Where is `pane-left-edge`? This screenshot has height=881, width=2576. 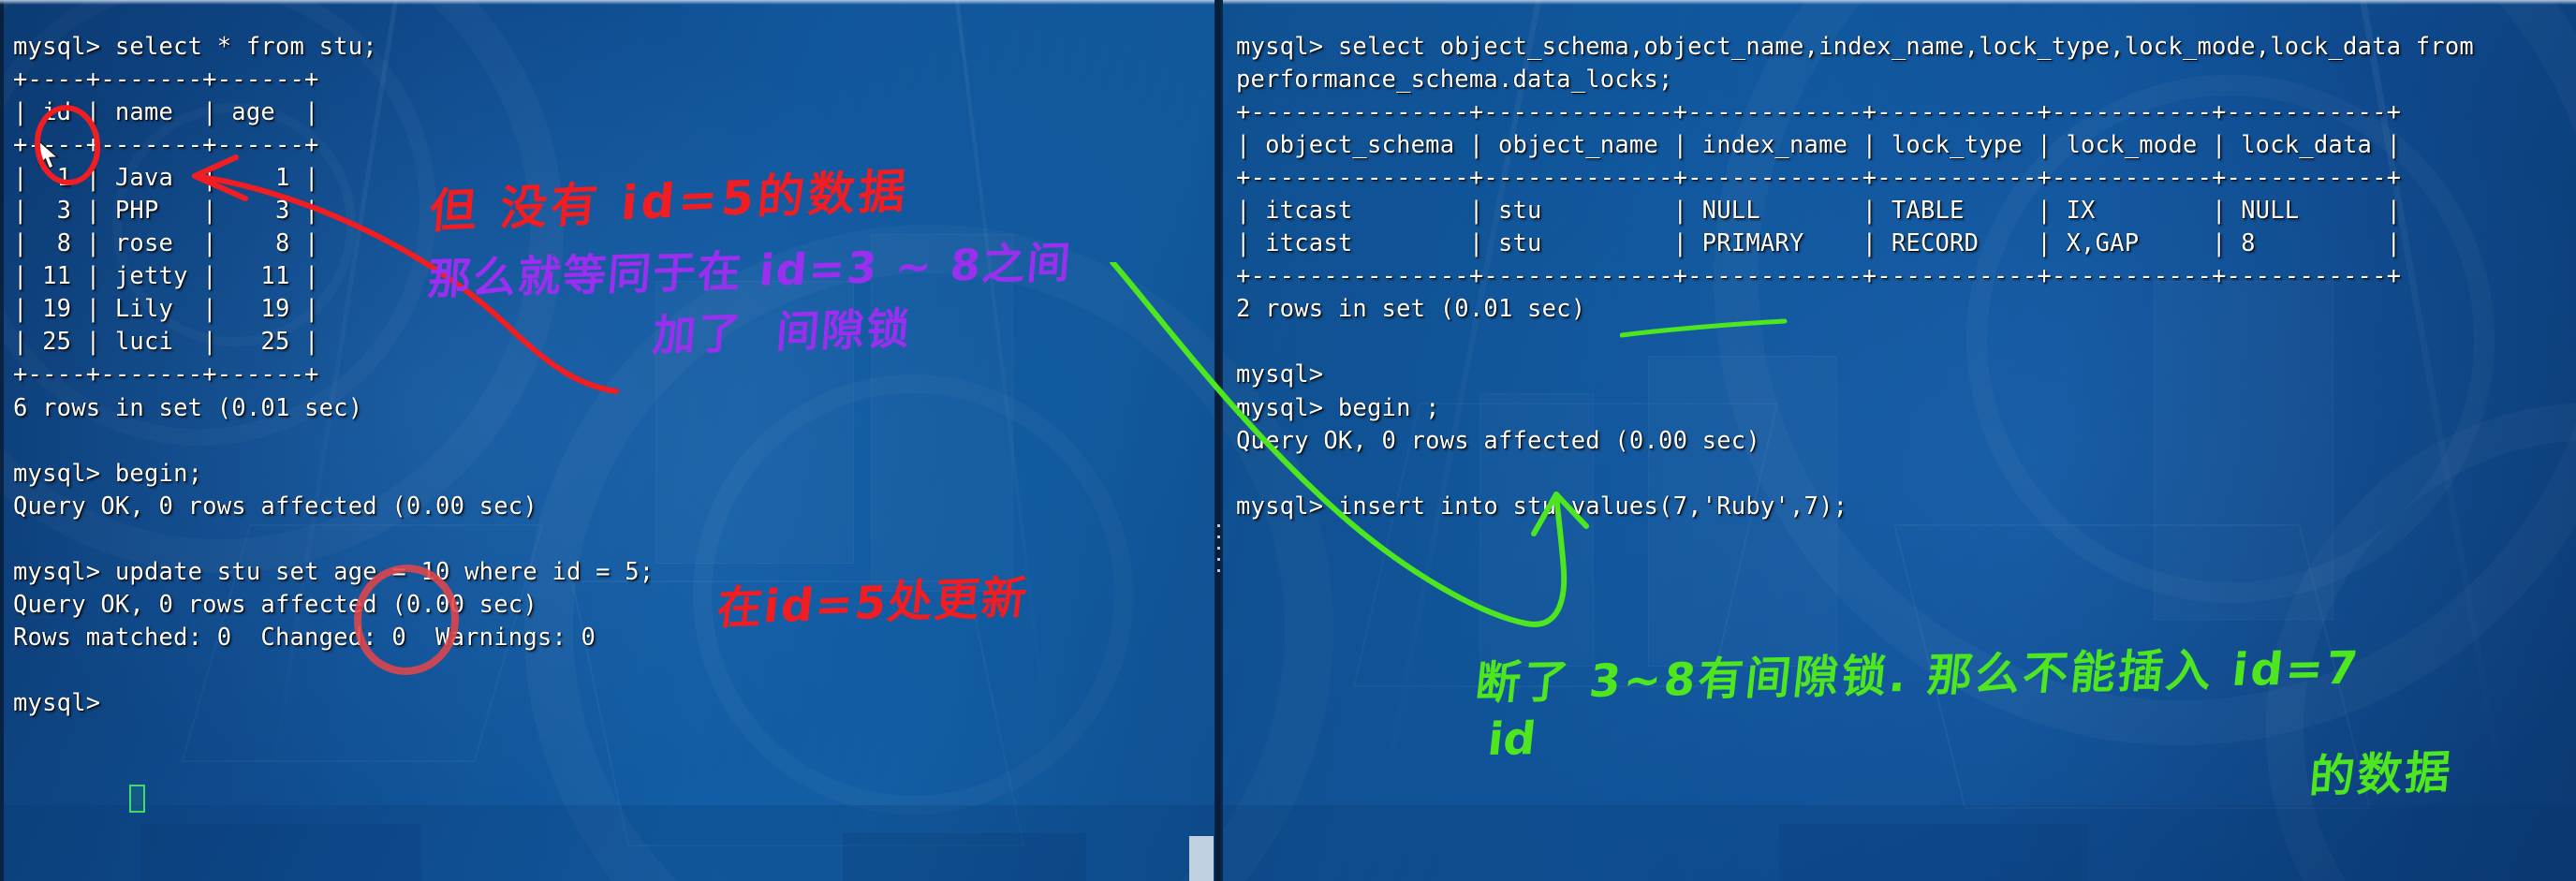
pane-left-edge is located at coordinates (2, 441).